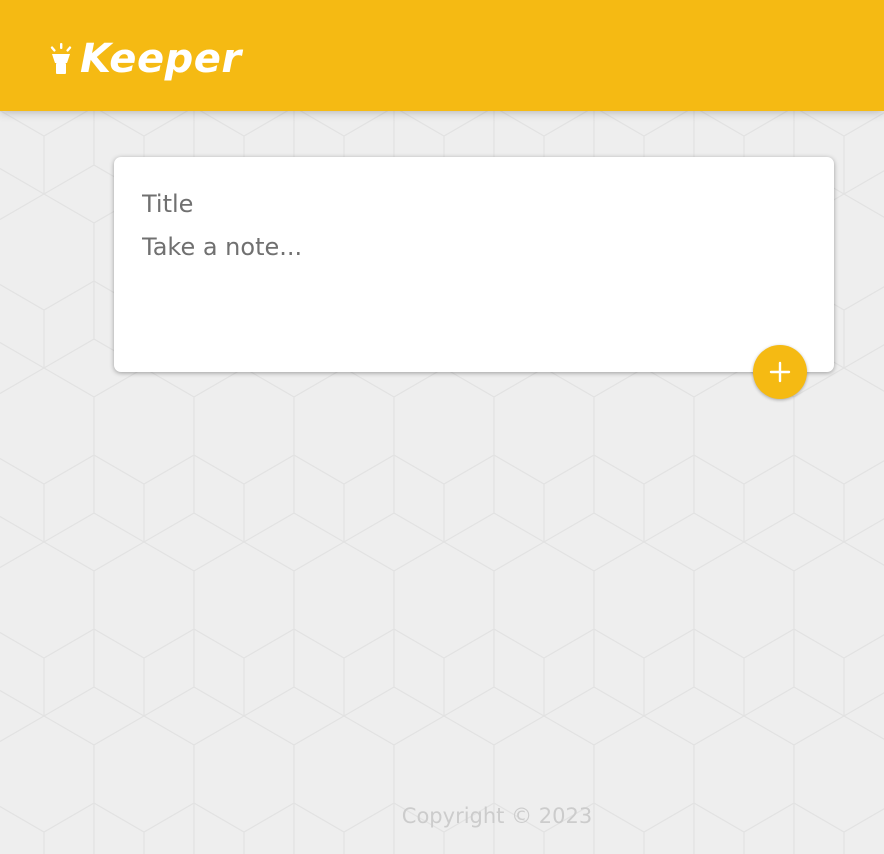 This screenshot has width=884, height=854. I want to click on app-header: Keeper, so click(442, 55).